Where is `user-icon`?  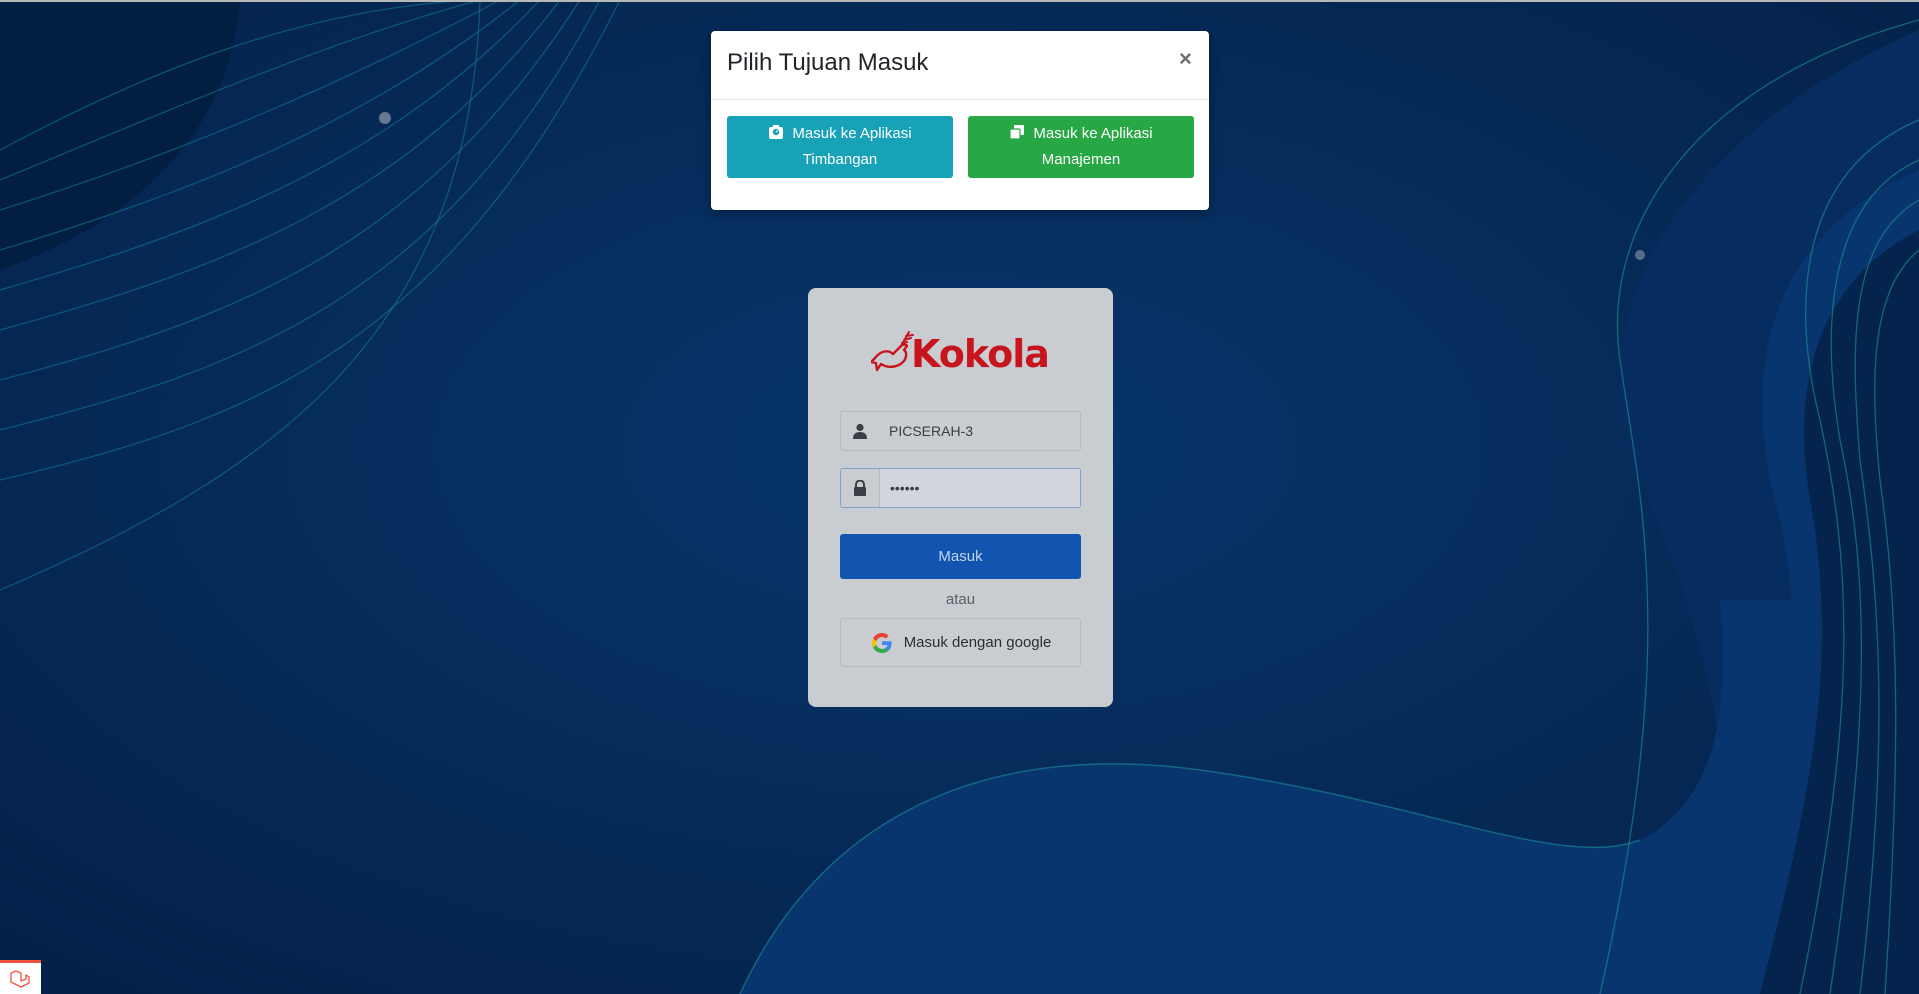 user-icon is located at coordinates (860, 431).